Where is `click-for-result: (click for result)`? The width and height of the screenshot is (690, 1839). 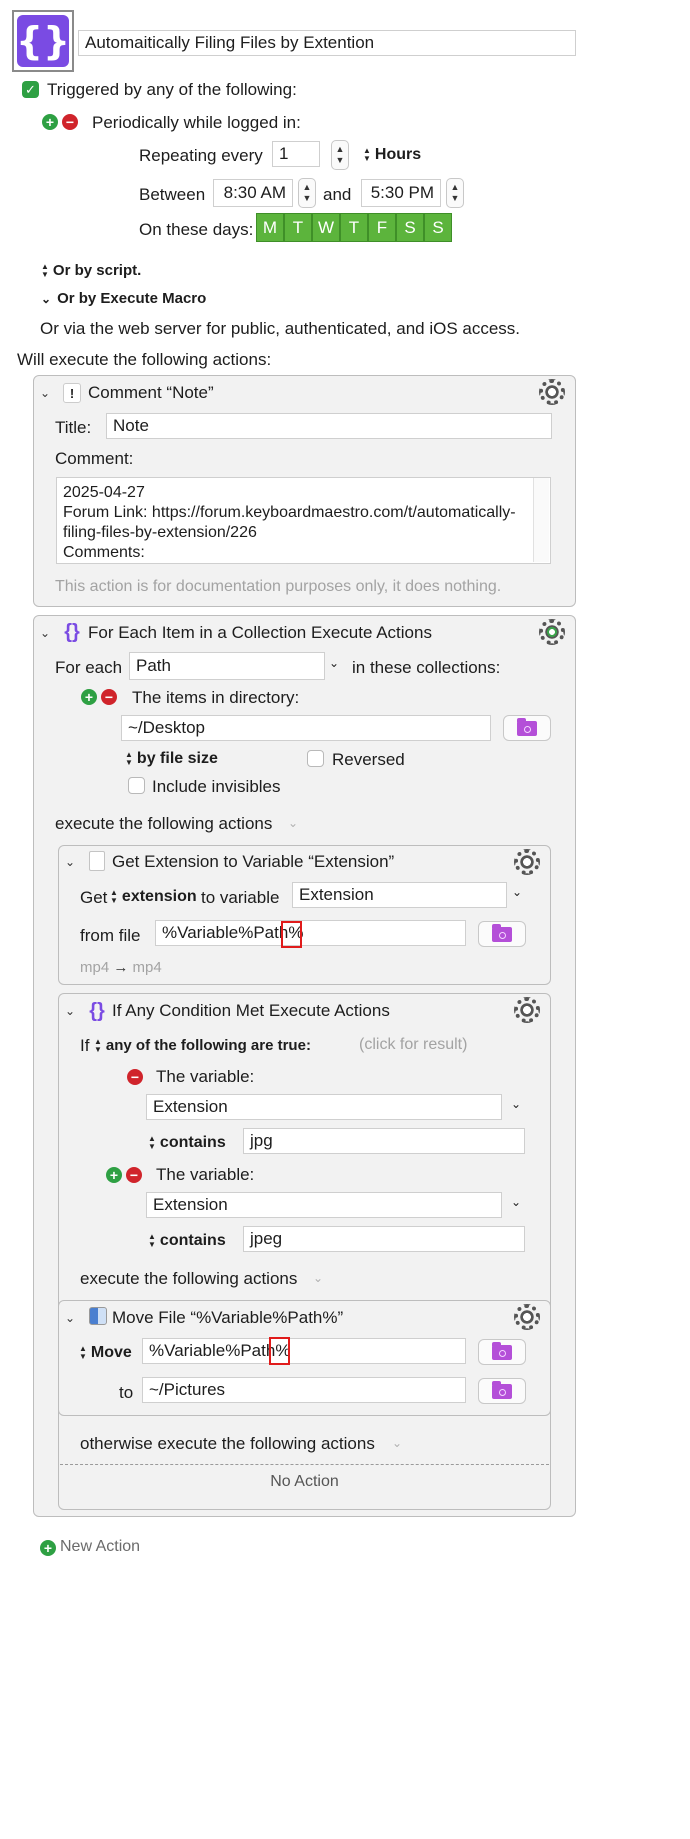 click-for-result: (click for result) is located at coordinates (413, 1045).